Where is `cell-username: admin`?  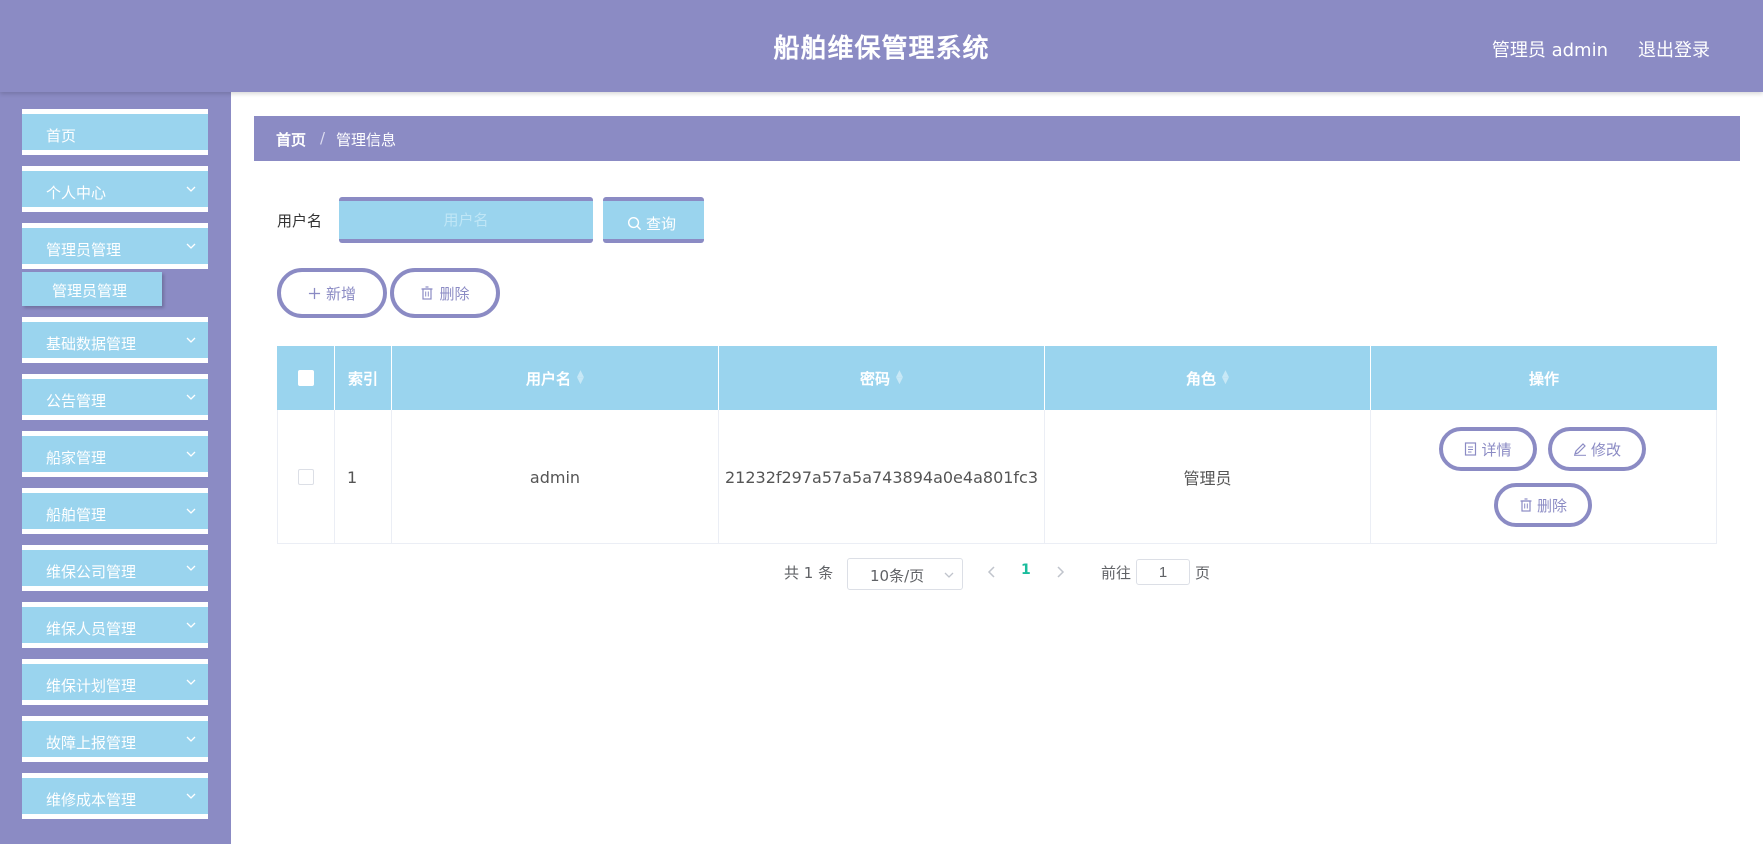
cell-username: admin is located at coordinates (555, 477).